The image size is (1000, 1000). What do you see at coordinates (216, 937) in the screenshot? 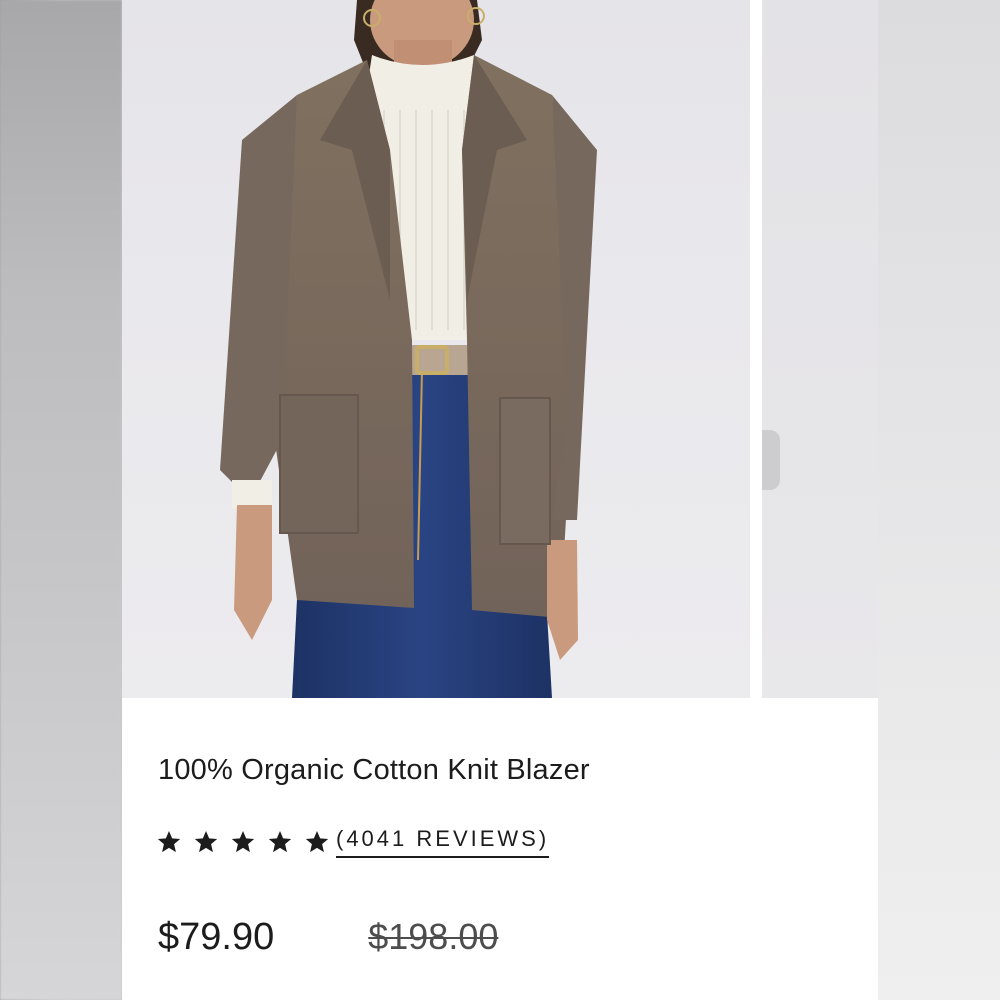
I see `price-current: $79.90` at bounding box center [216, 937].